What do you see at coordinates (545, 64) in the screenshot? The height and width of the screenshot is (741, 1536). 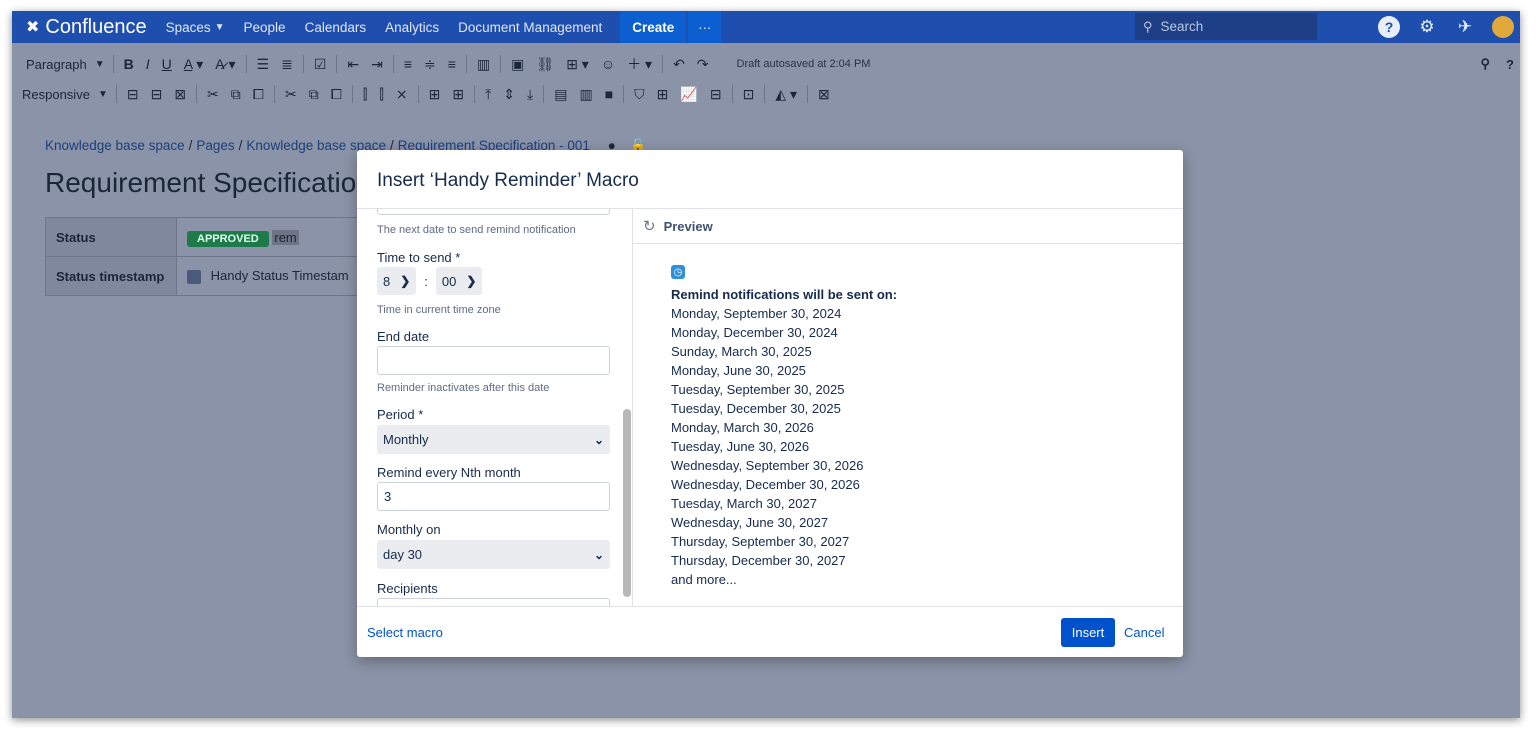 I see `link-icon: ⛓` at bounding box center [545, 64].